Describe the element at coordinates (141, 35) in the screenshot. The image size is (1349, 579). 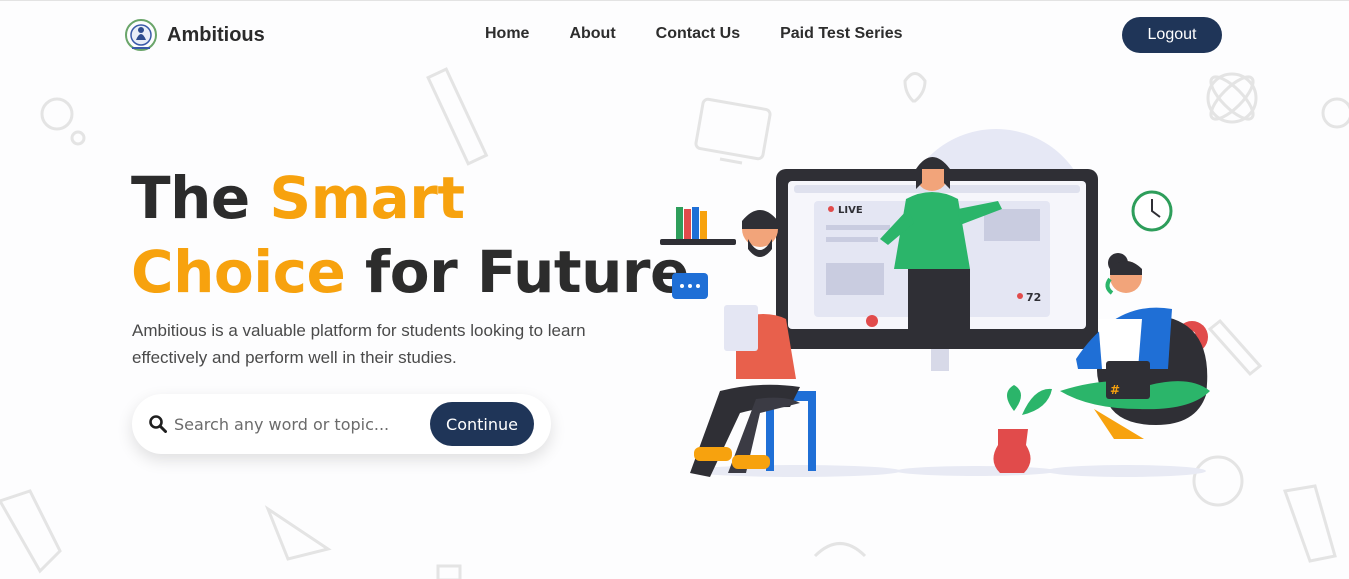
I see `emblem-icon` at that location.